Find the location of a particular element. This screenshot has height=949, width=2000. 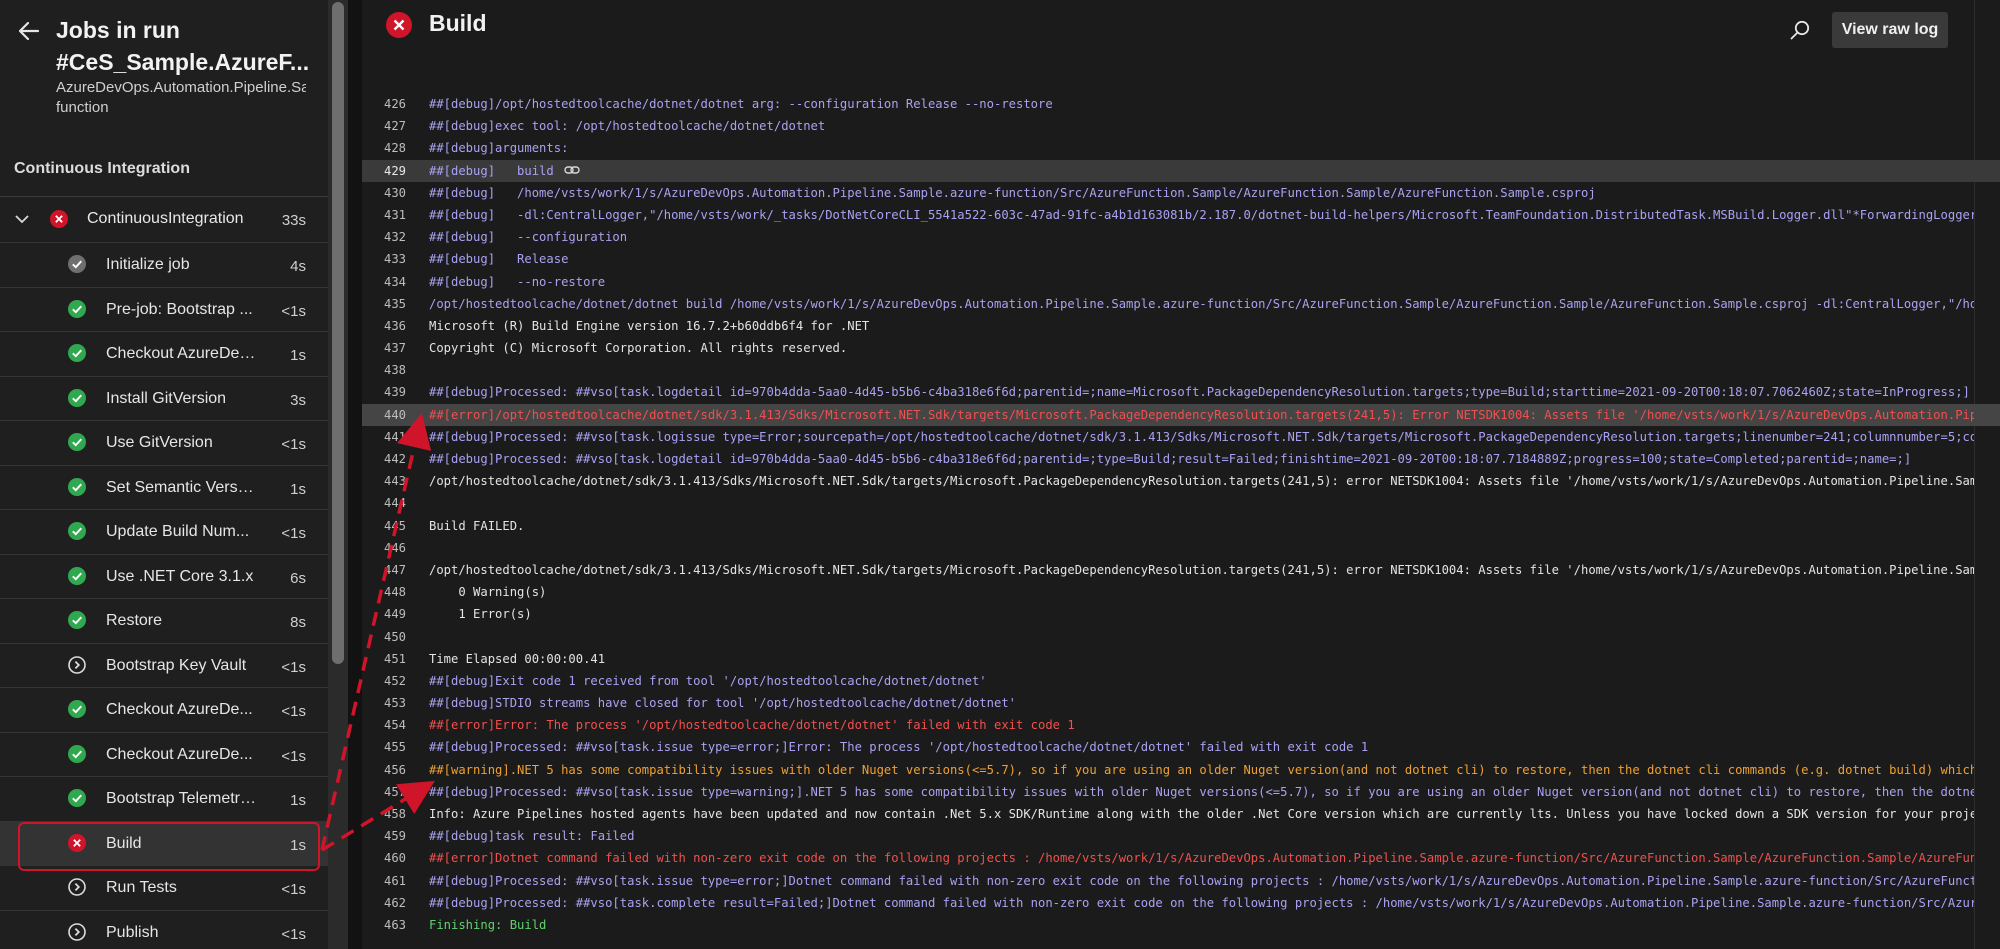

log-line: 445 Build FAILED. is located at coordinates (1181, 526).